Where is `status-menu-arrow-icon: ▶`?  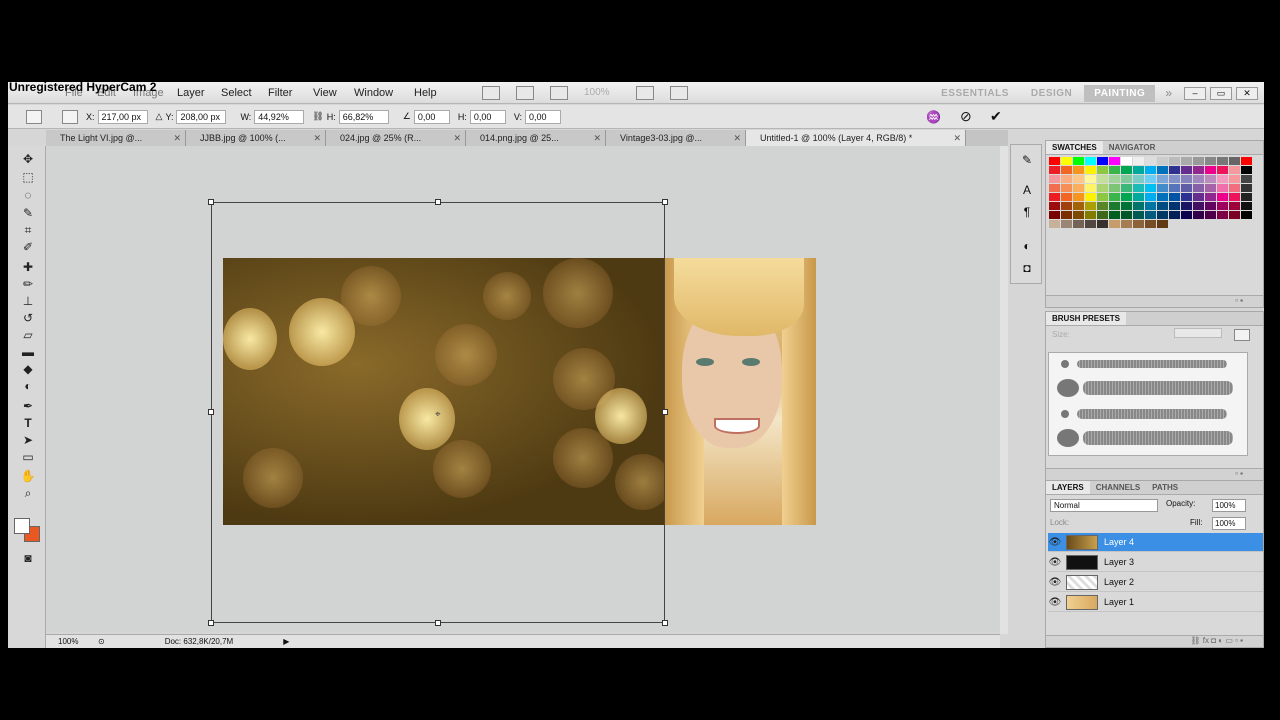 status-menu-arrow-icon: ▶ is located at coordinates (286, 641).